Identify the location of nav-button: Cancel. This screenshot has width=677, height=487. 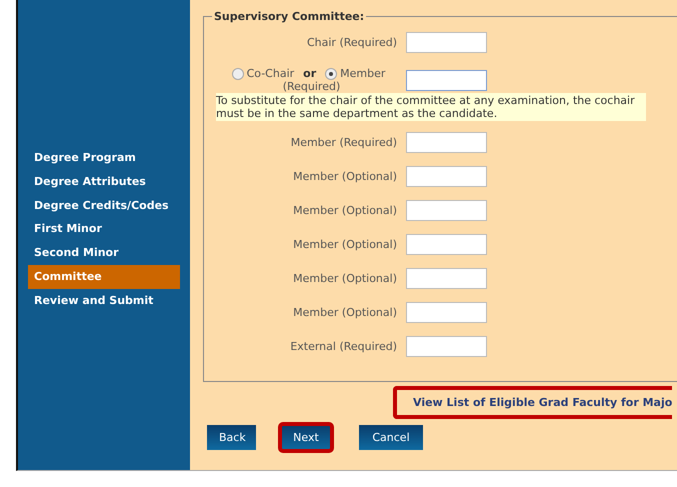
(391, 437).